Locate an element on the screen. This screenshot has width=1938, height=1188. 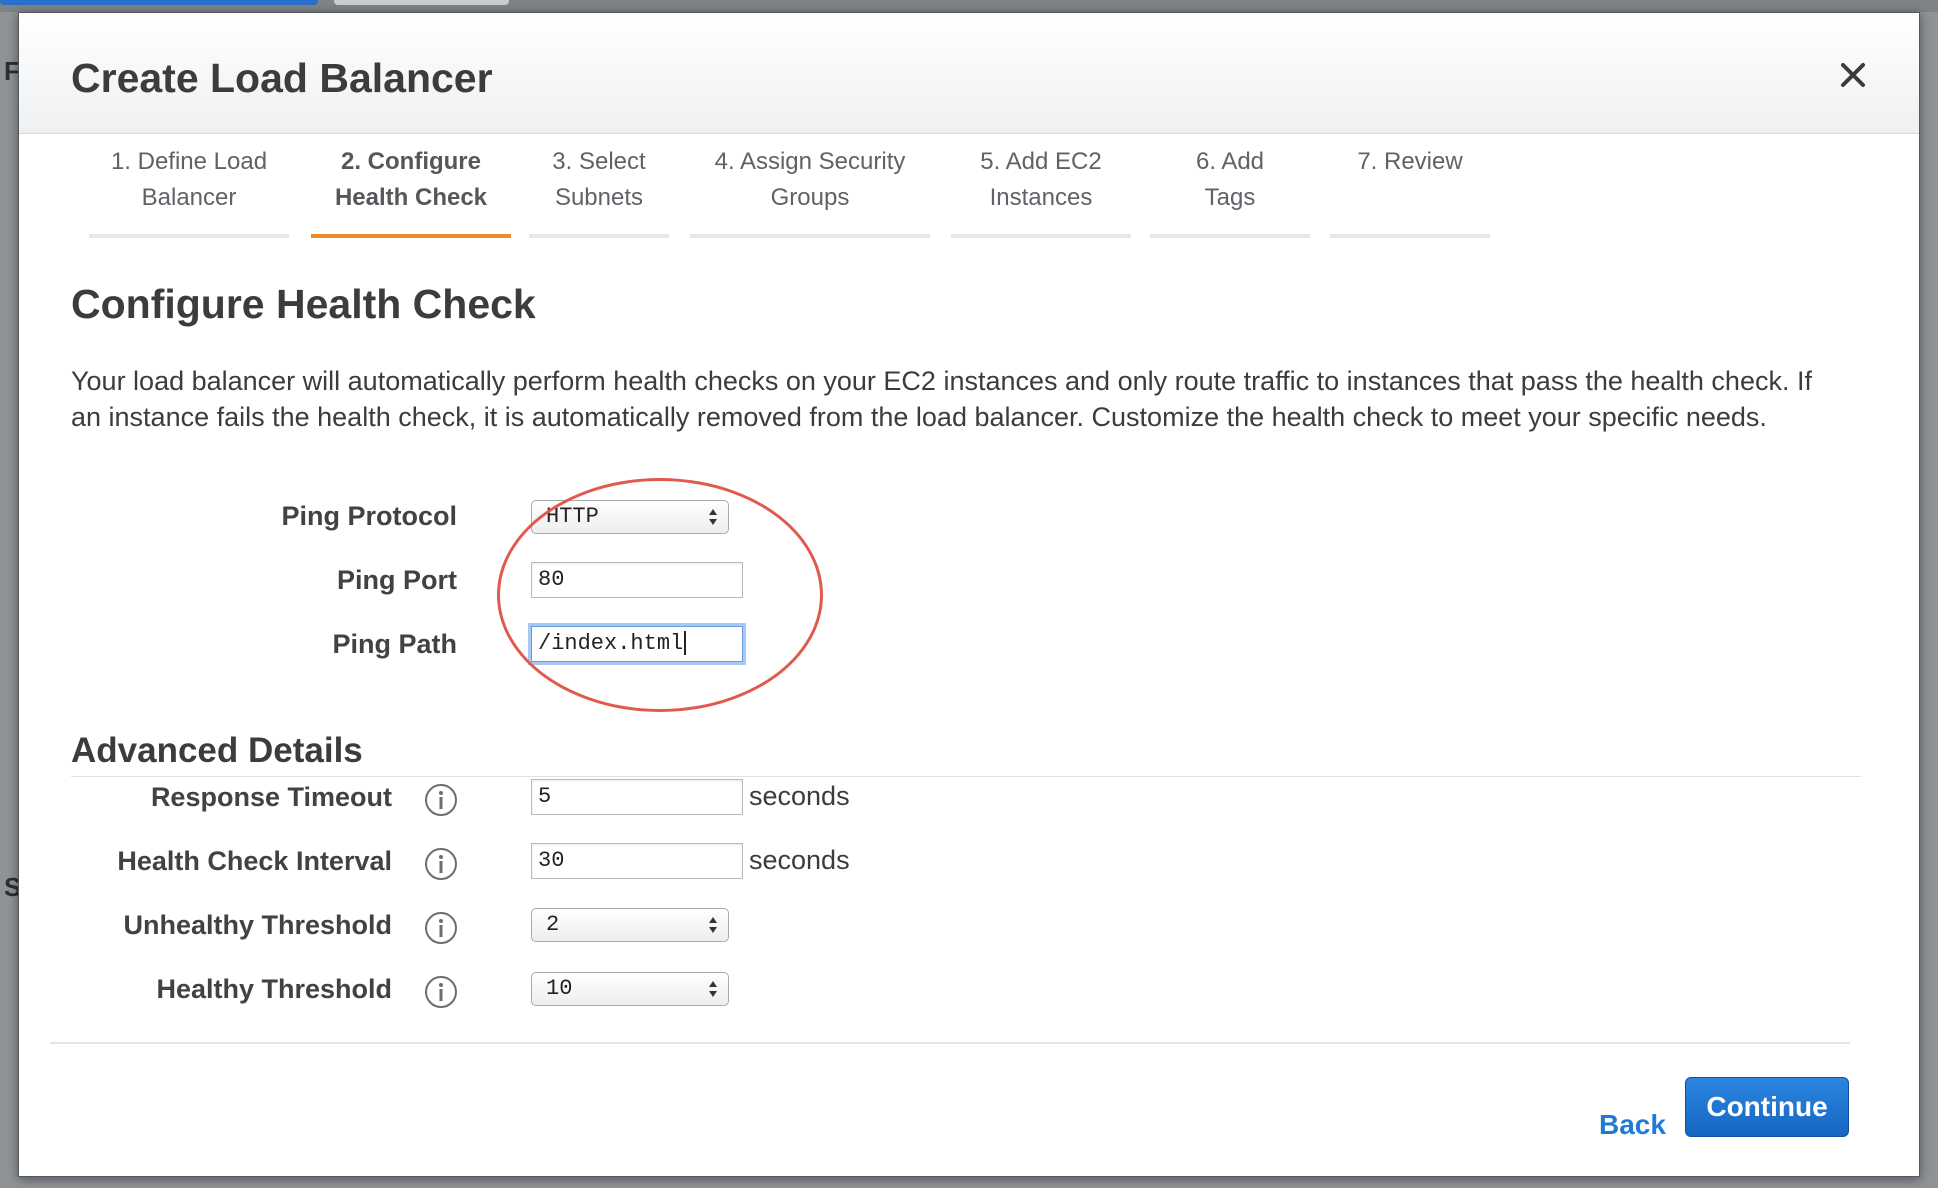
ping-port-label: Ping Port is located at coordinates (397, 580).